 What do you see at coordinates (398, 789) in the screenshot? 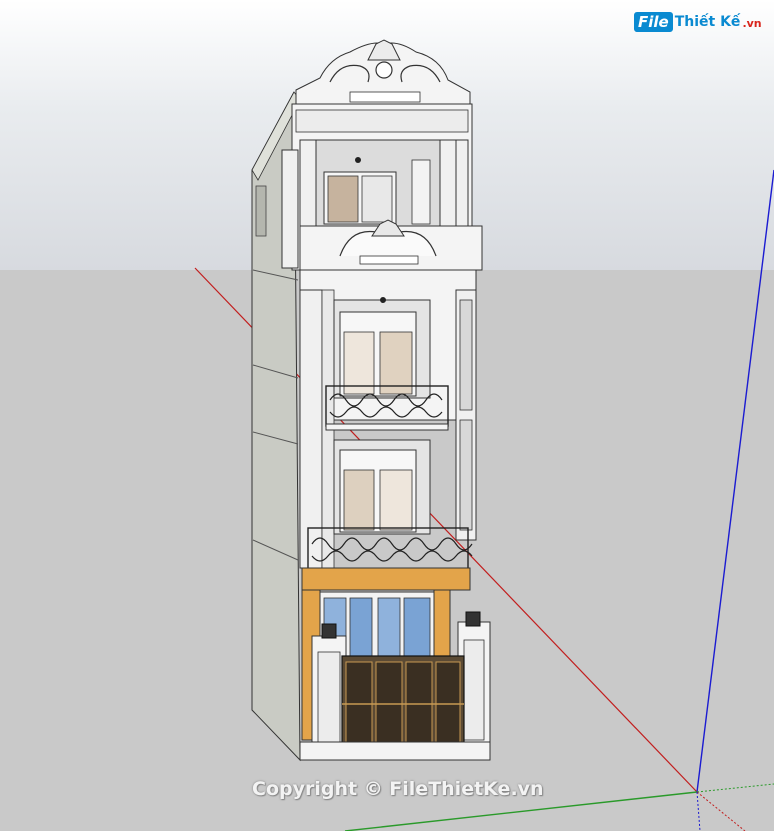
I see `copyright-watermark: Copyright © FileThietKe.vn` at bounding box center [398, 789].